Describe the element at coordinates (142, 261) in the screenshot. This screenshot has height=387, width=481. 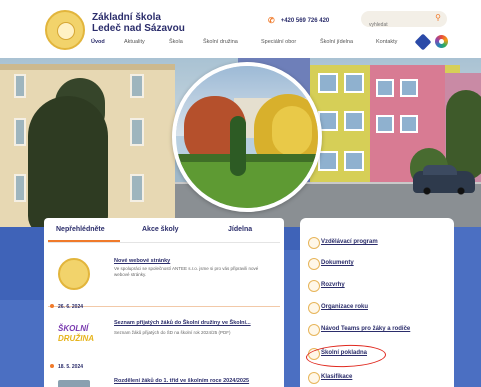
I see `news-title: Nové webové stránky` at that location.